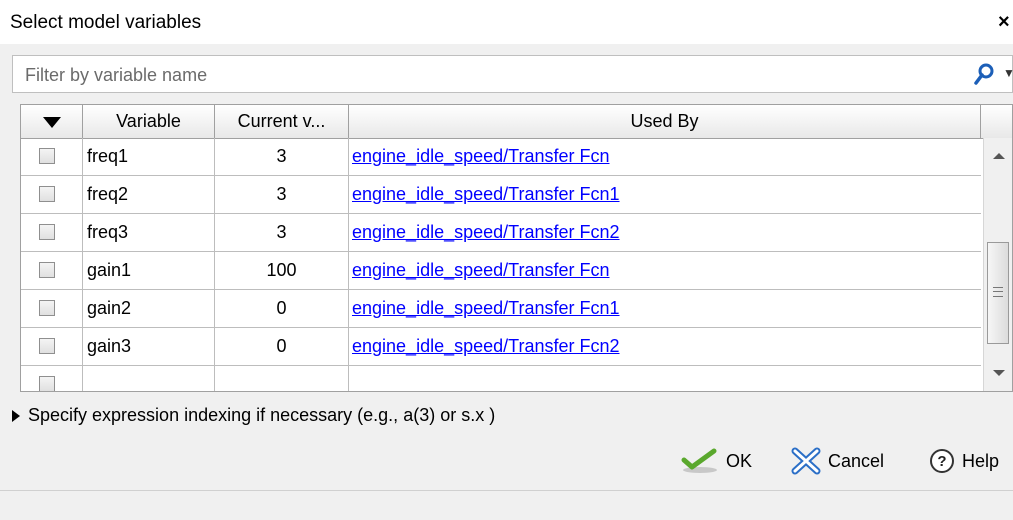  What do you see at coordinates (856, 461) in the screenshot?
I see `cancel-label: Cancel` at bounding box center [856, 461].